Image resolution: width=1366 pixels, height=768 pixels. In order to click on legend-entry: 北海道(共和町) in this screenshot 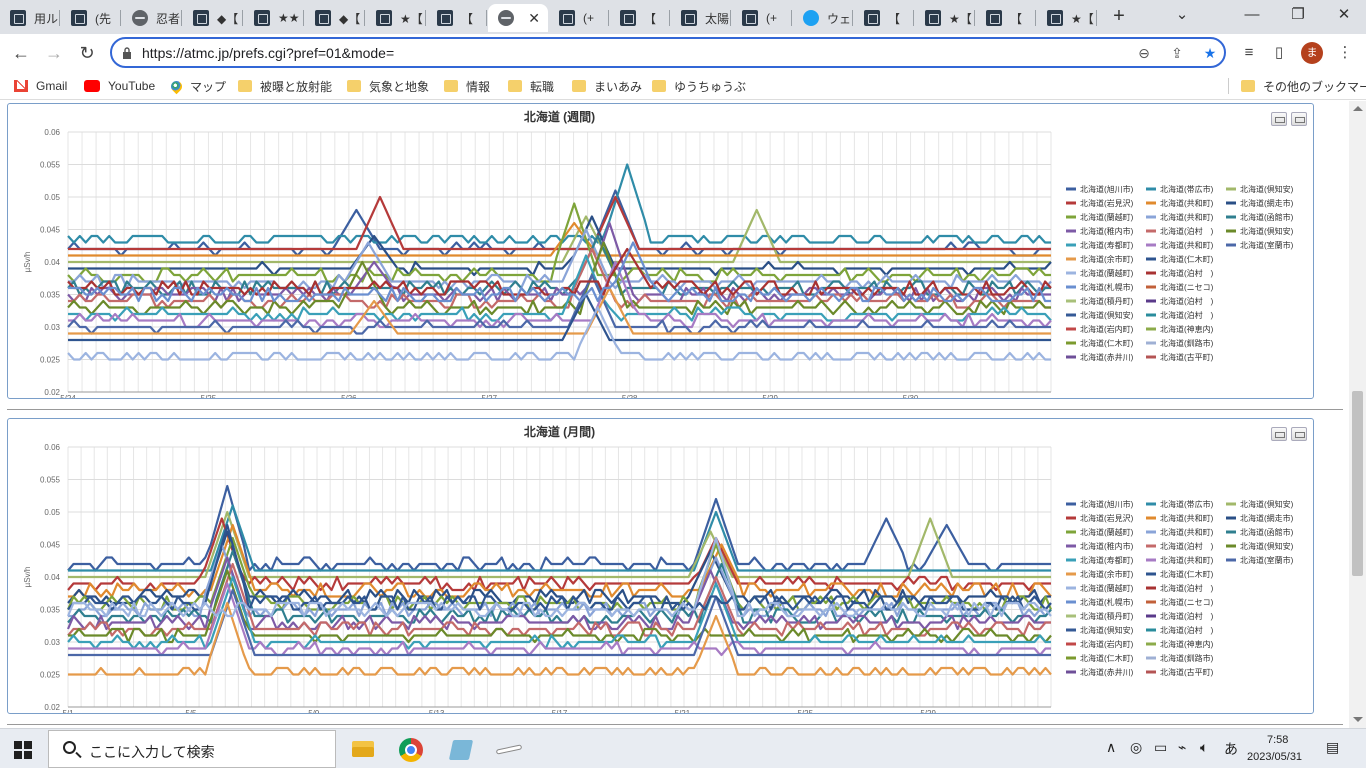, I will do `click(1187, 203)`.